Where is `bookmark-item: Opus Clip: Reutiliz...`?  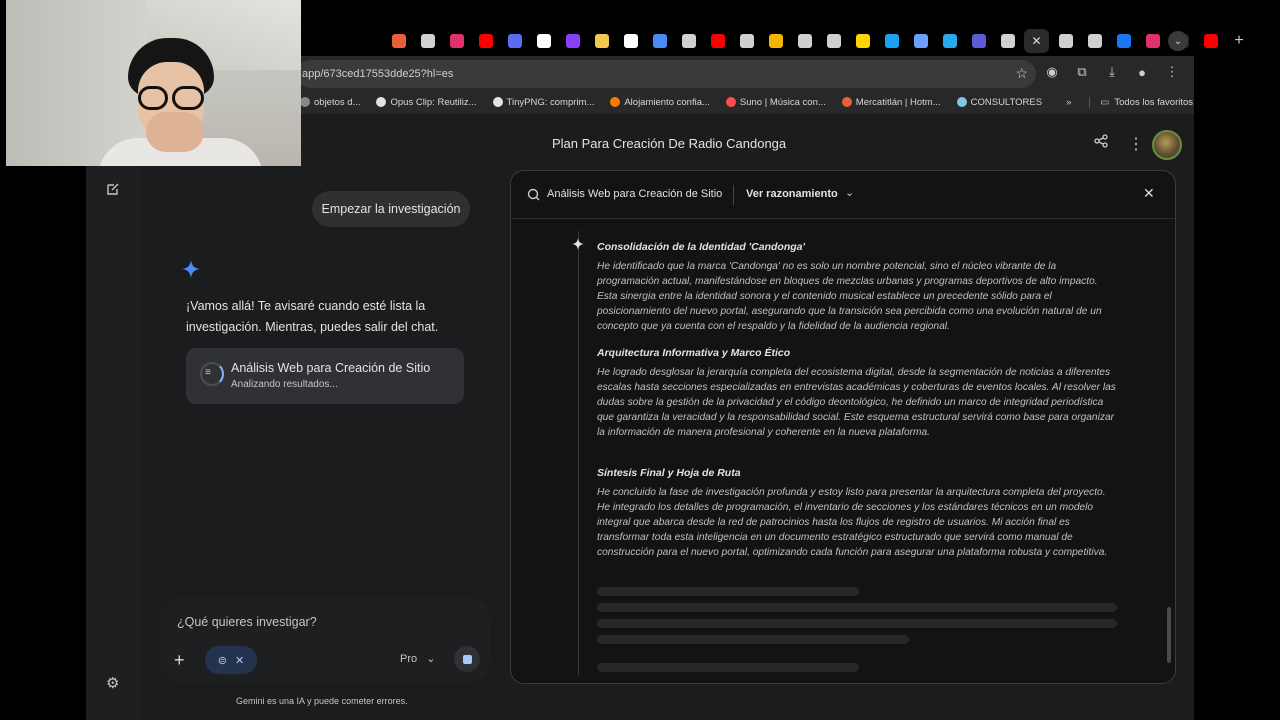 bookmark-item: Opus Clip: Reutiliz... is located at coordinates (426, 102).